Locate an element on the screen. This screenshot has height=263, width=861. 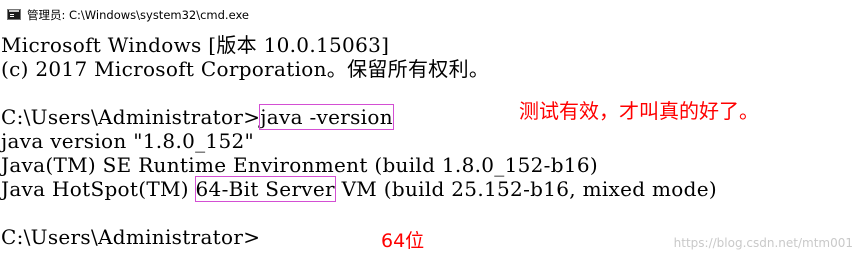
command-highlight: java -version is located at coordinates (326, 117).